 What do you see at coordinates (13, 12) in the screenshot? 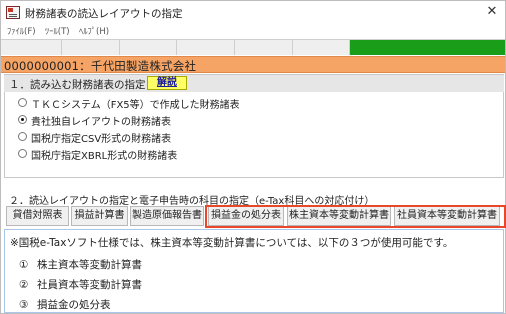
I see `app-icon` at bounding box center [13, 12].